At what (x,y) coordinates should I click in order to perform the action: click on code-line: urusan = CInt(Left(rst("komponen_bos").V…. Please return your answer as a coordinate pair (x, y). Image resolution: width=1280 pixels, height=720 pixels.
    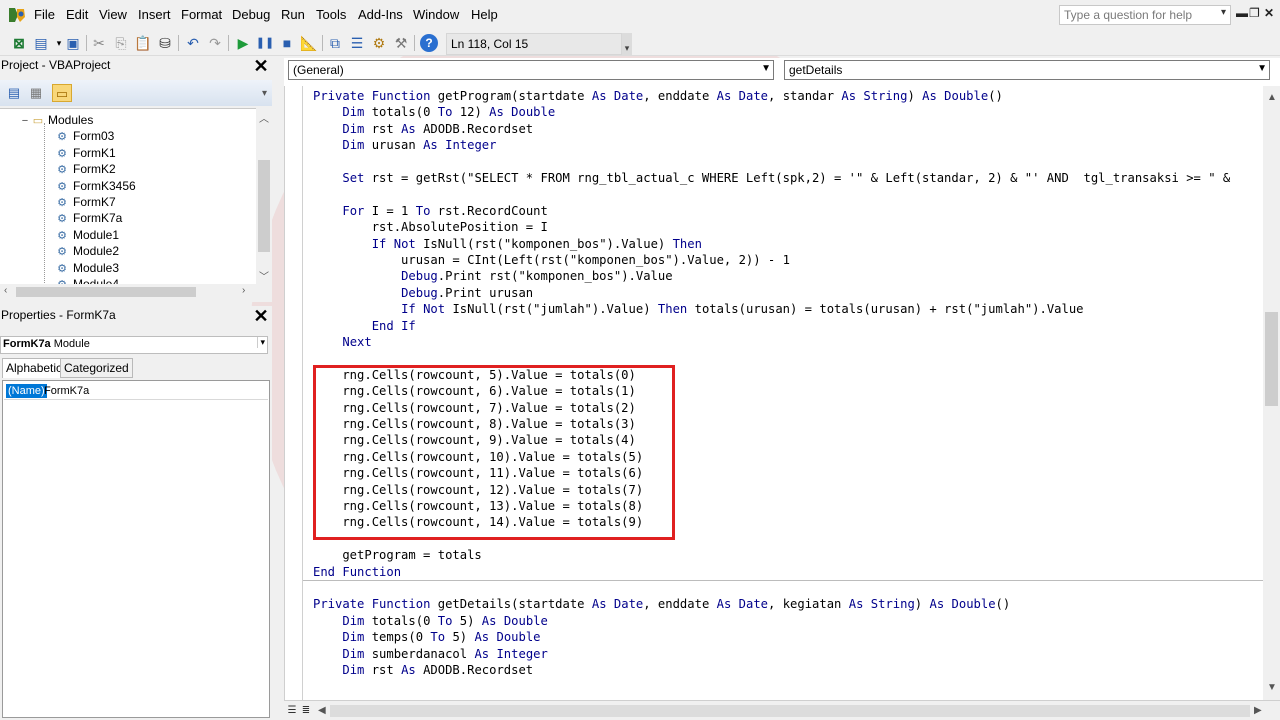
    Looking at the image, I should click on (551, 260).